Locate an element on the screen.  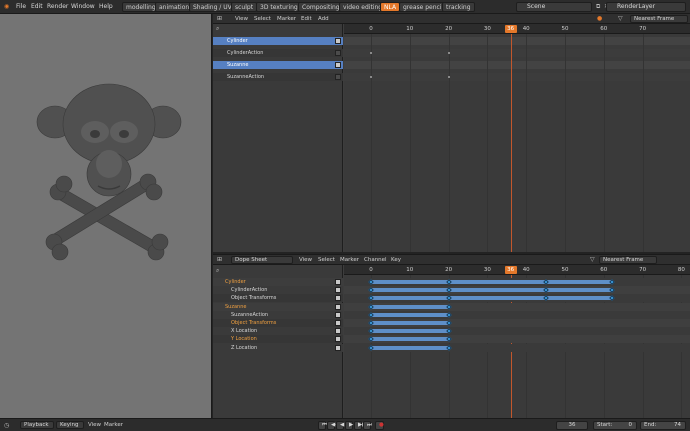
copy-icon: ⧉ is located at coordinates (598, 7).